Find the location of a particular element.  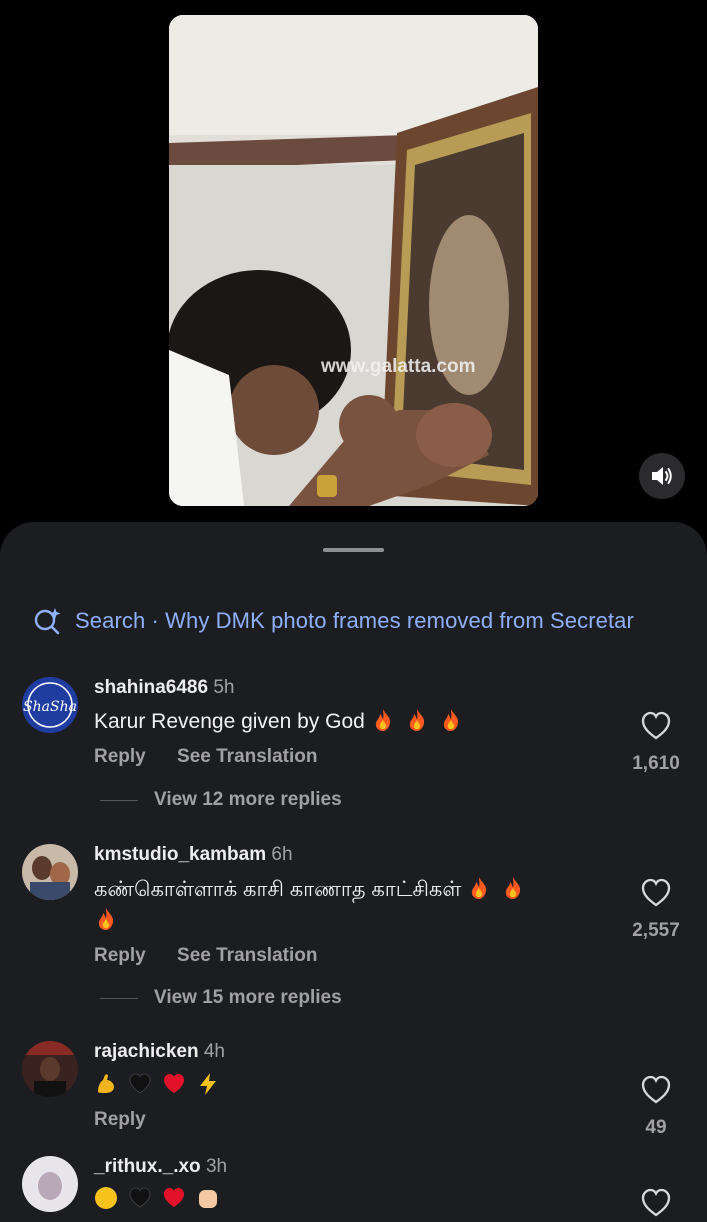

view-replies-button: View 15 more replies is located at coordinates (221, 998).